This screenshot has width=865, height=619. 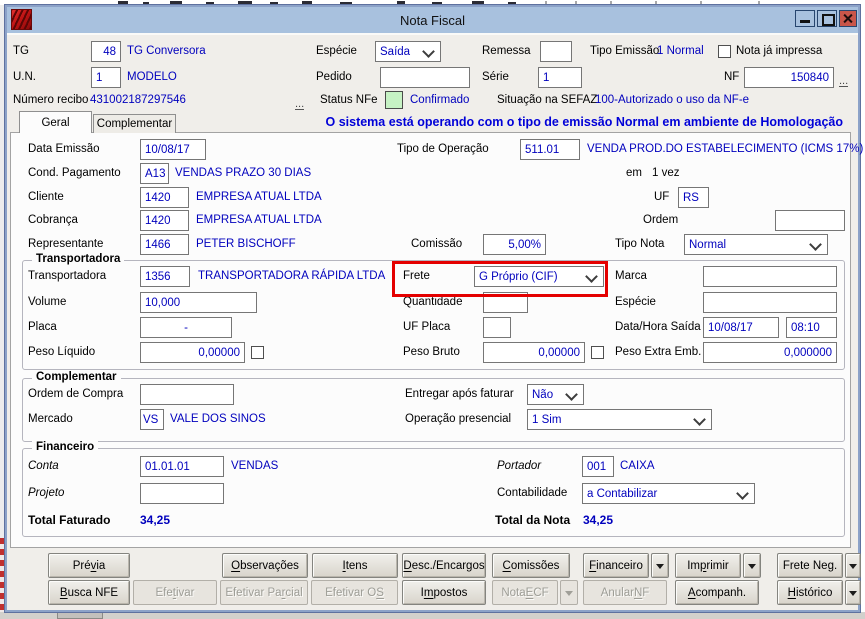 I want to click on close-button, so click(x=848, y=18).